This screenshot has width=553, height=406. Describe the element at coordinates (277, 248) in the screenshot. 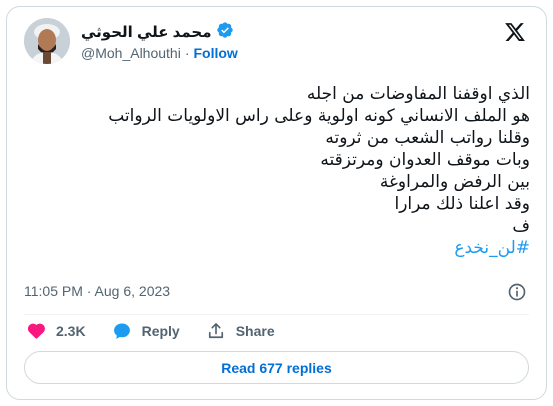

I see `hashtag-link: #لن_نخدع` at that location.